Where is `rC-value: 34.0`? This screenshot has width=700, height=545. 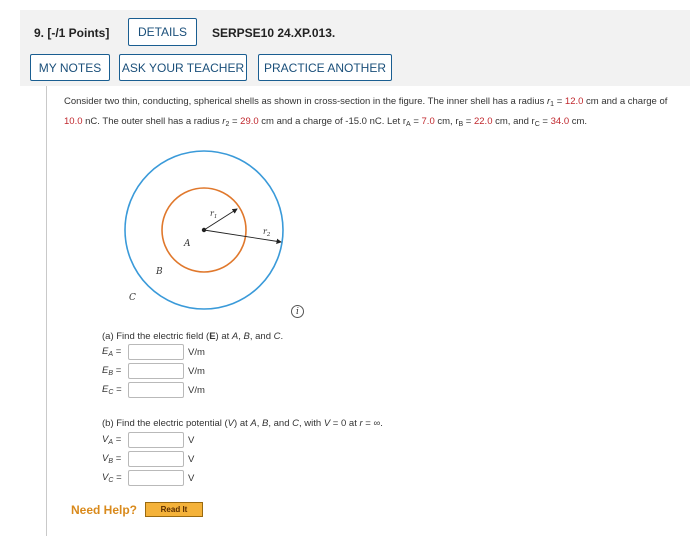 rC-value: 34.0 is located at coordinates (560, 121).